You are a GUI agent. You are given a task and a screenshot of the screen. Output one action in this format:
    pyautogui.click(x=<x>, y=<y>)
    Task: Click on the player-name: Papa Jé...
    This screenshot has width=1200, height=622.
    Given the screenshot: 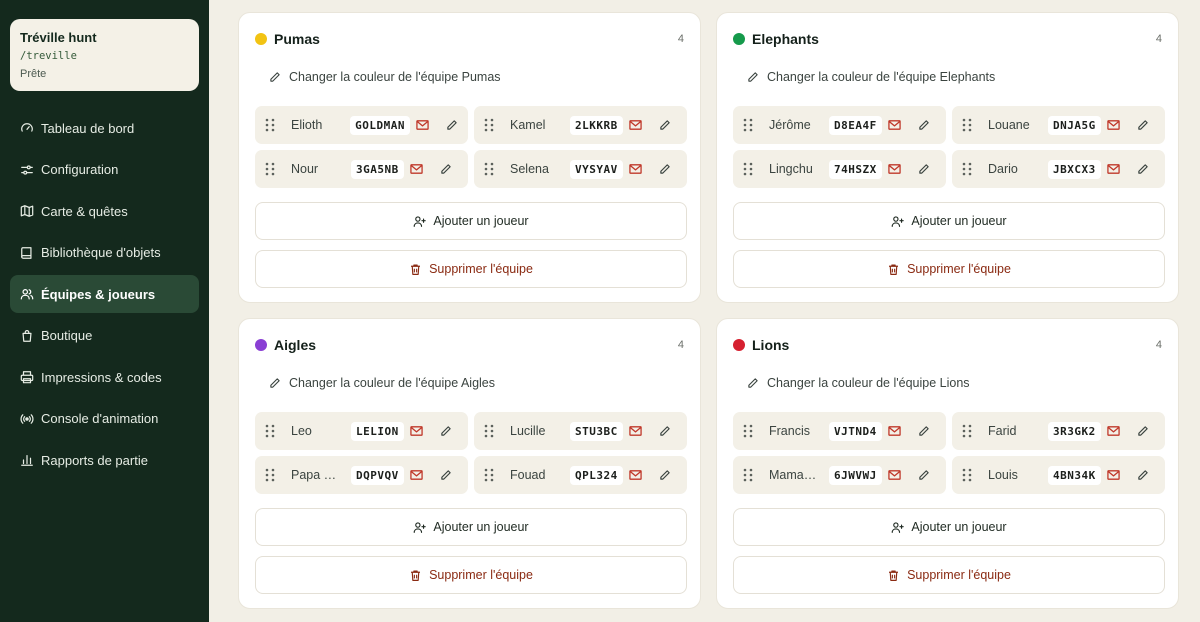 What is the action you would take?
    pyautogui.click(x=315, y=475)
    